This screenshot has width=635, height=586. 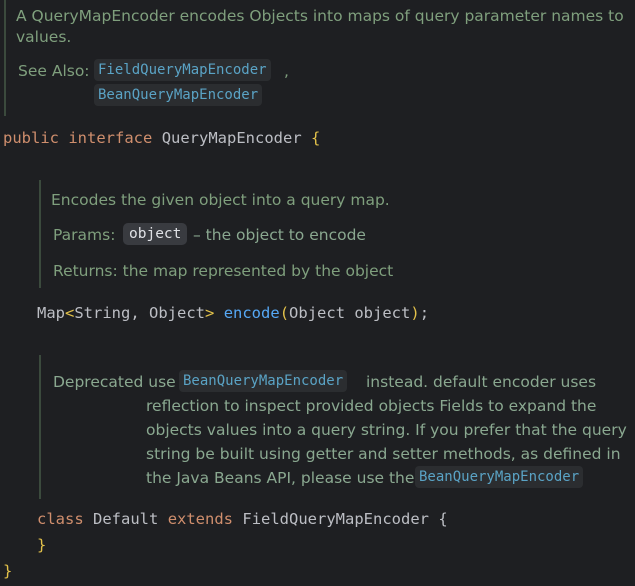 I want to click on method-args: Object object, so click(x=350, y=313).